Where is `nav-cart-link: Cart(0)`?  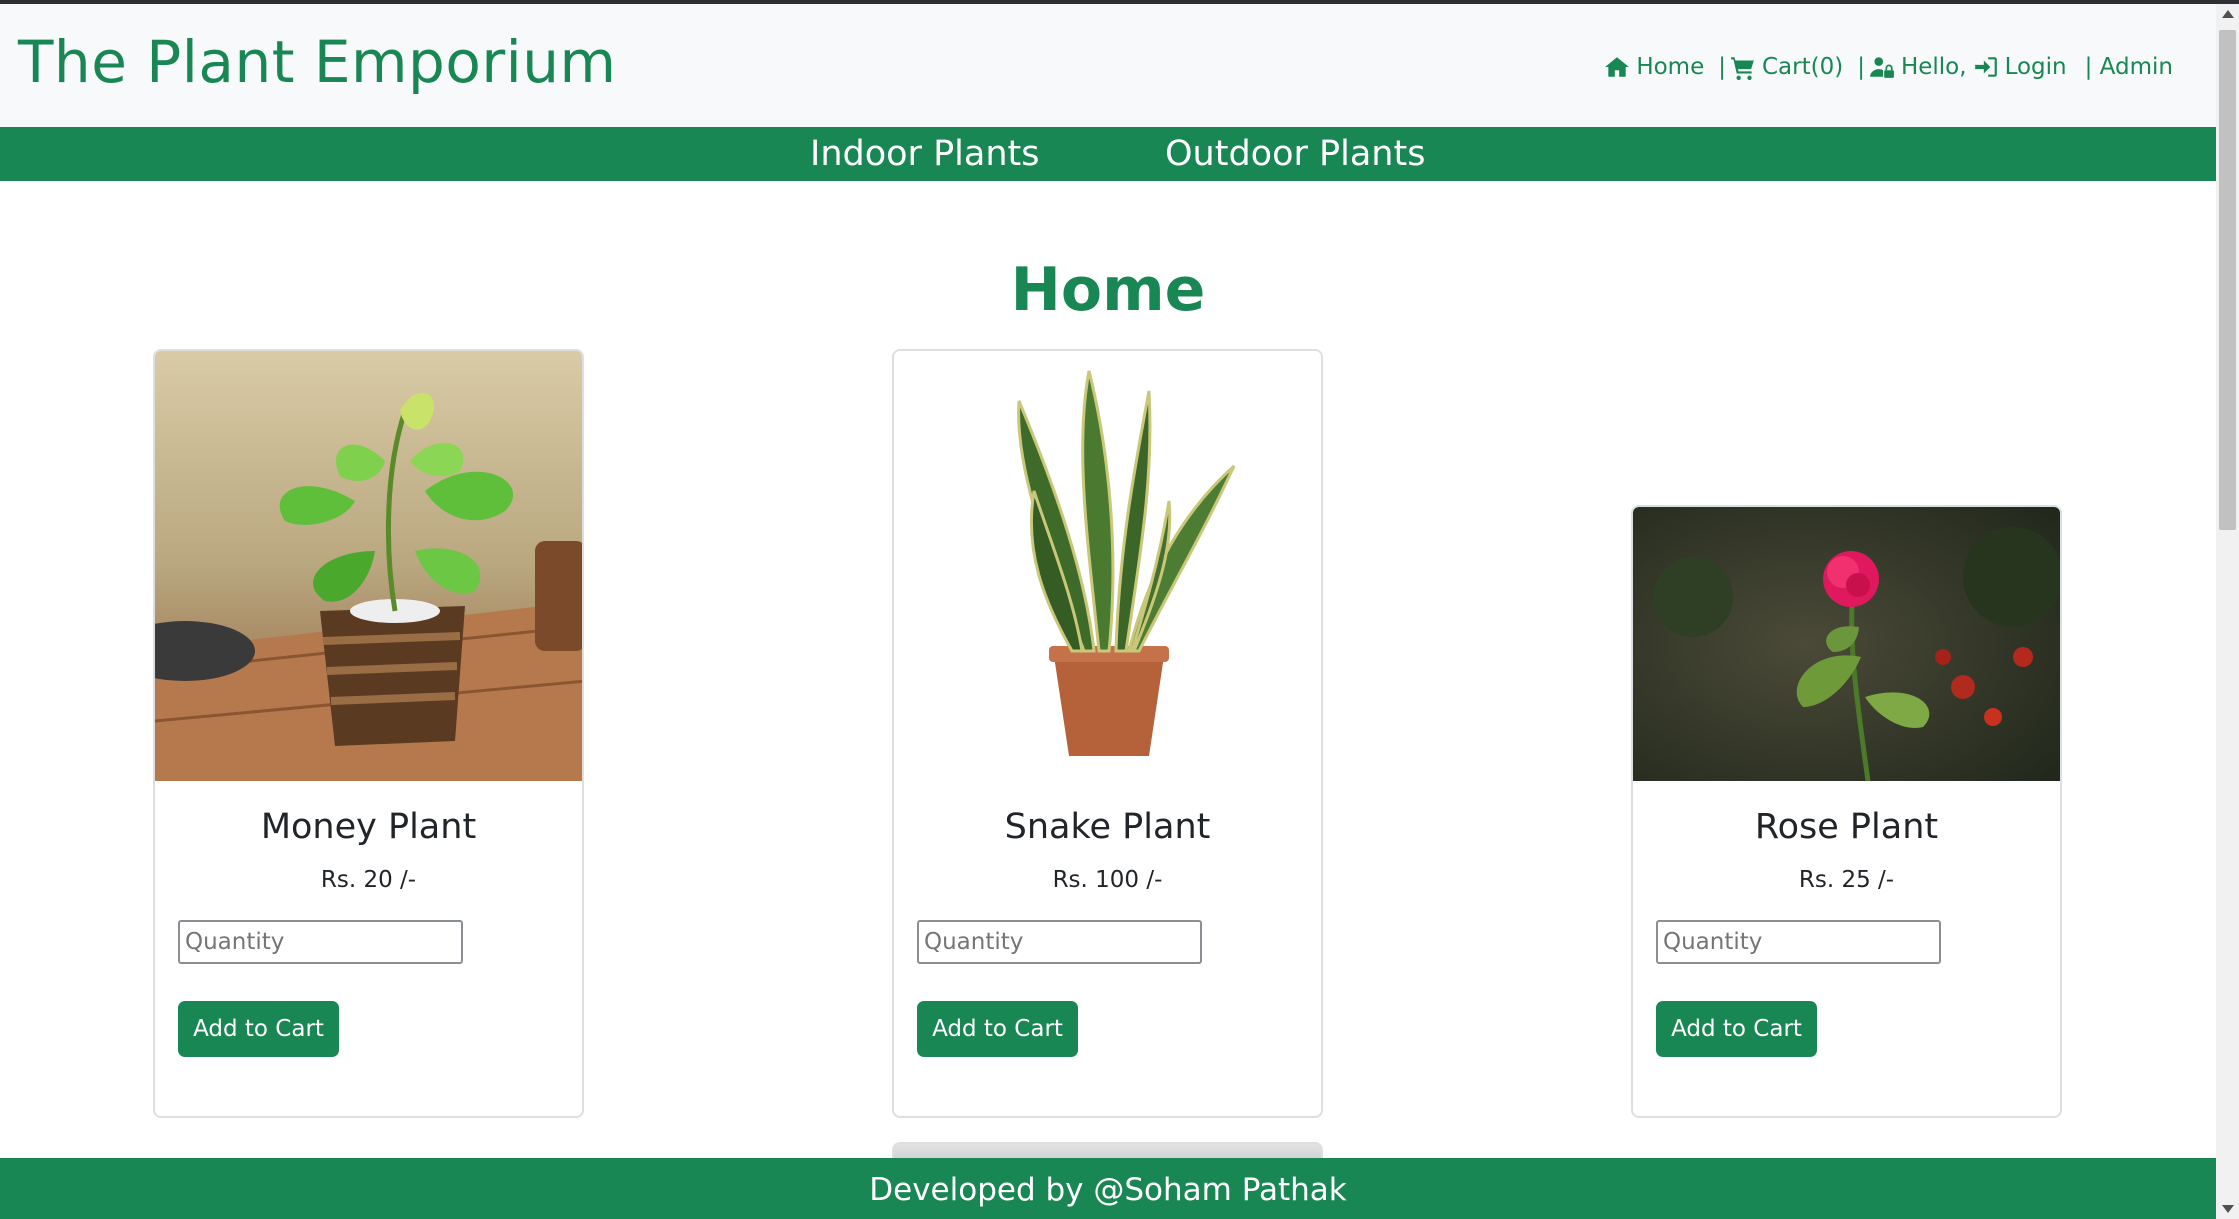
nav-cart-link: Cart(0) is located at coordinates (1786, 67).